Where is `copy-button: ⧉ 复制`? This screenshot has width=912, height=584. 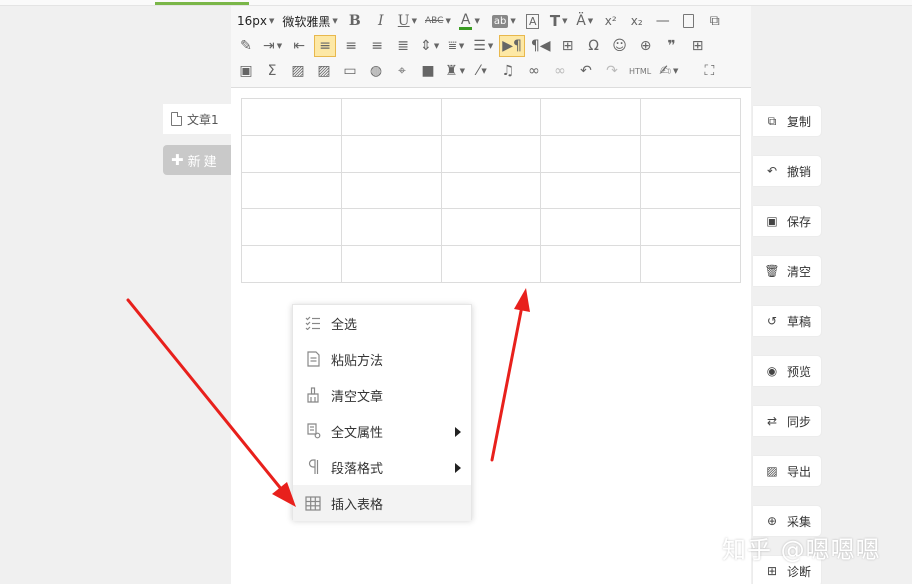 copy-button: ⧉ 复制 is located at coordinates (787, 121).